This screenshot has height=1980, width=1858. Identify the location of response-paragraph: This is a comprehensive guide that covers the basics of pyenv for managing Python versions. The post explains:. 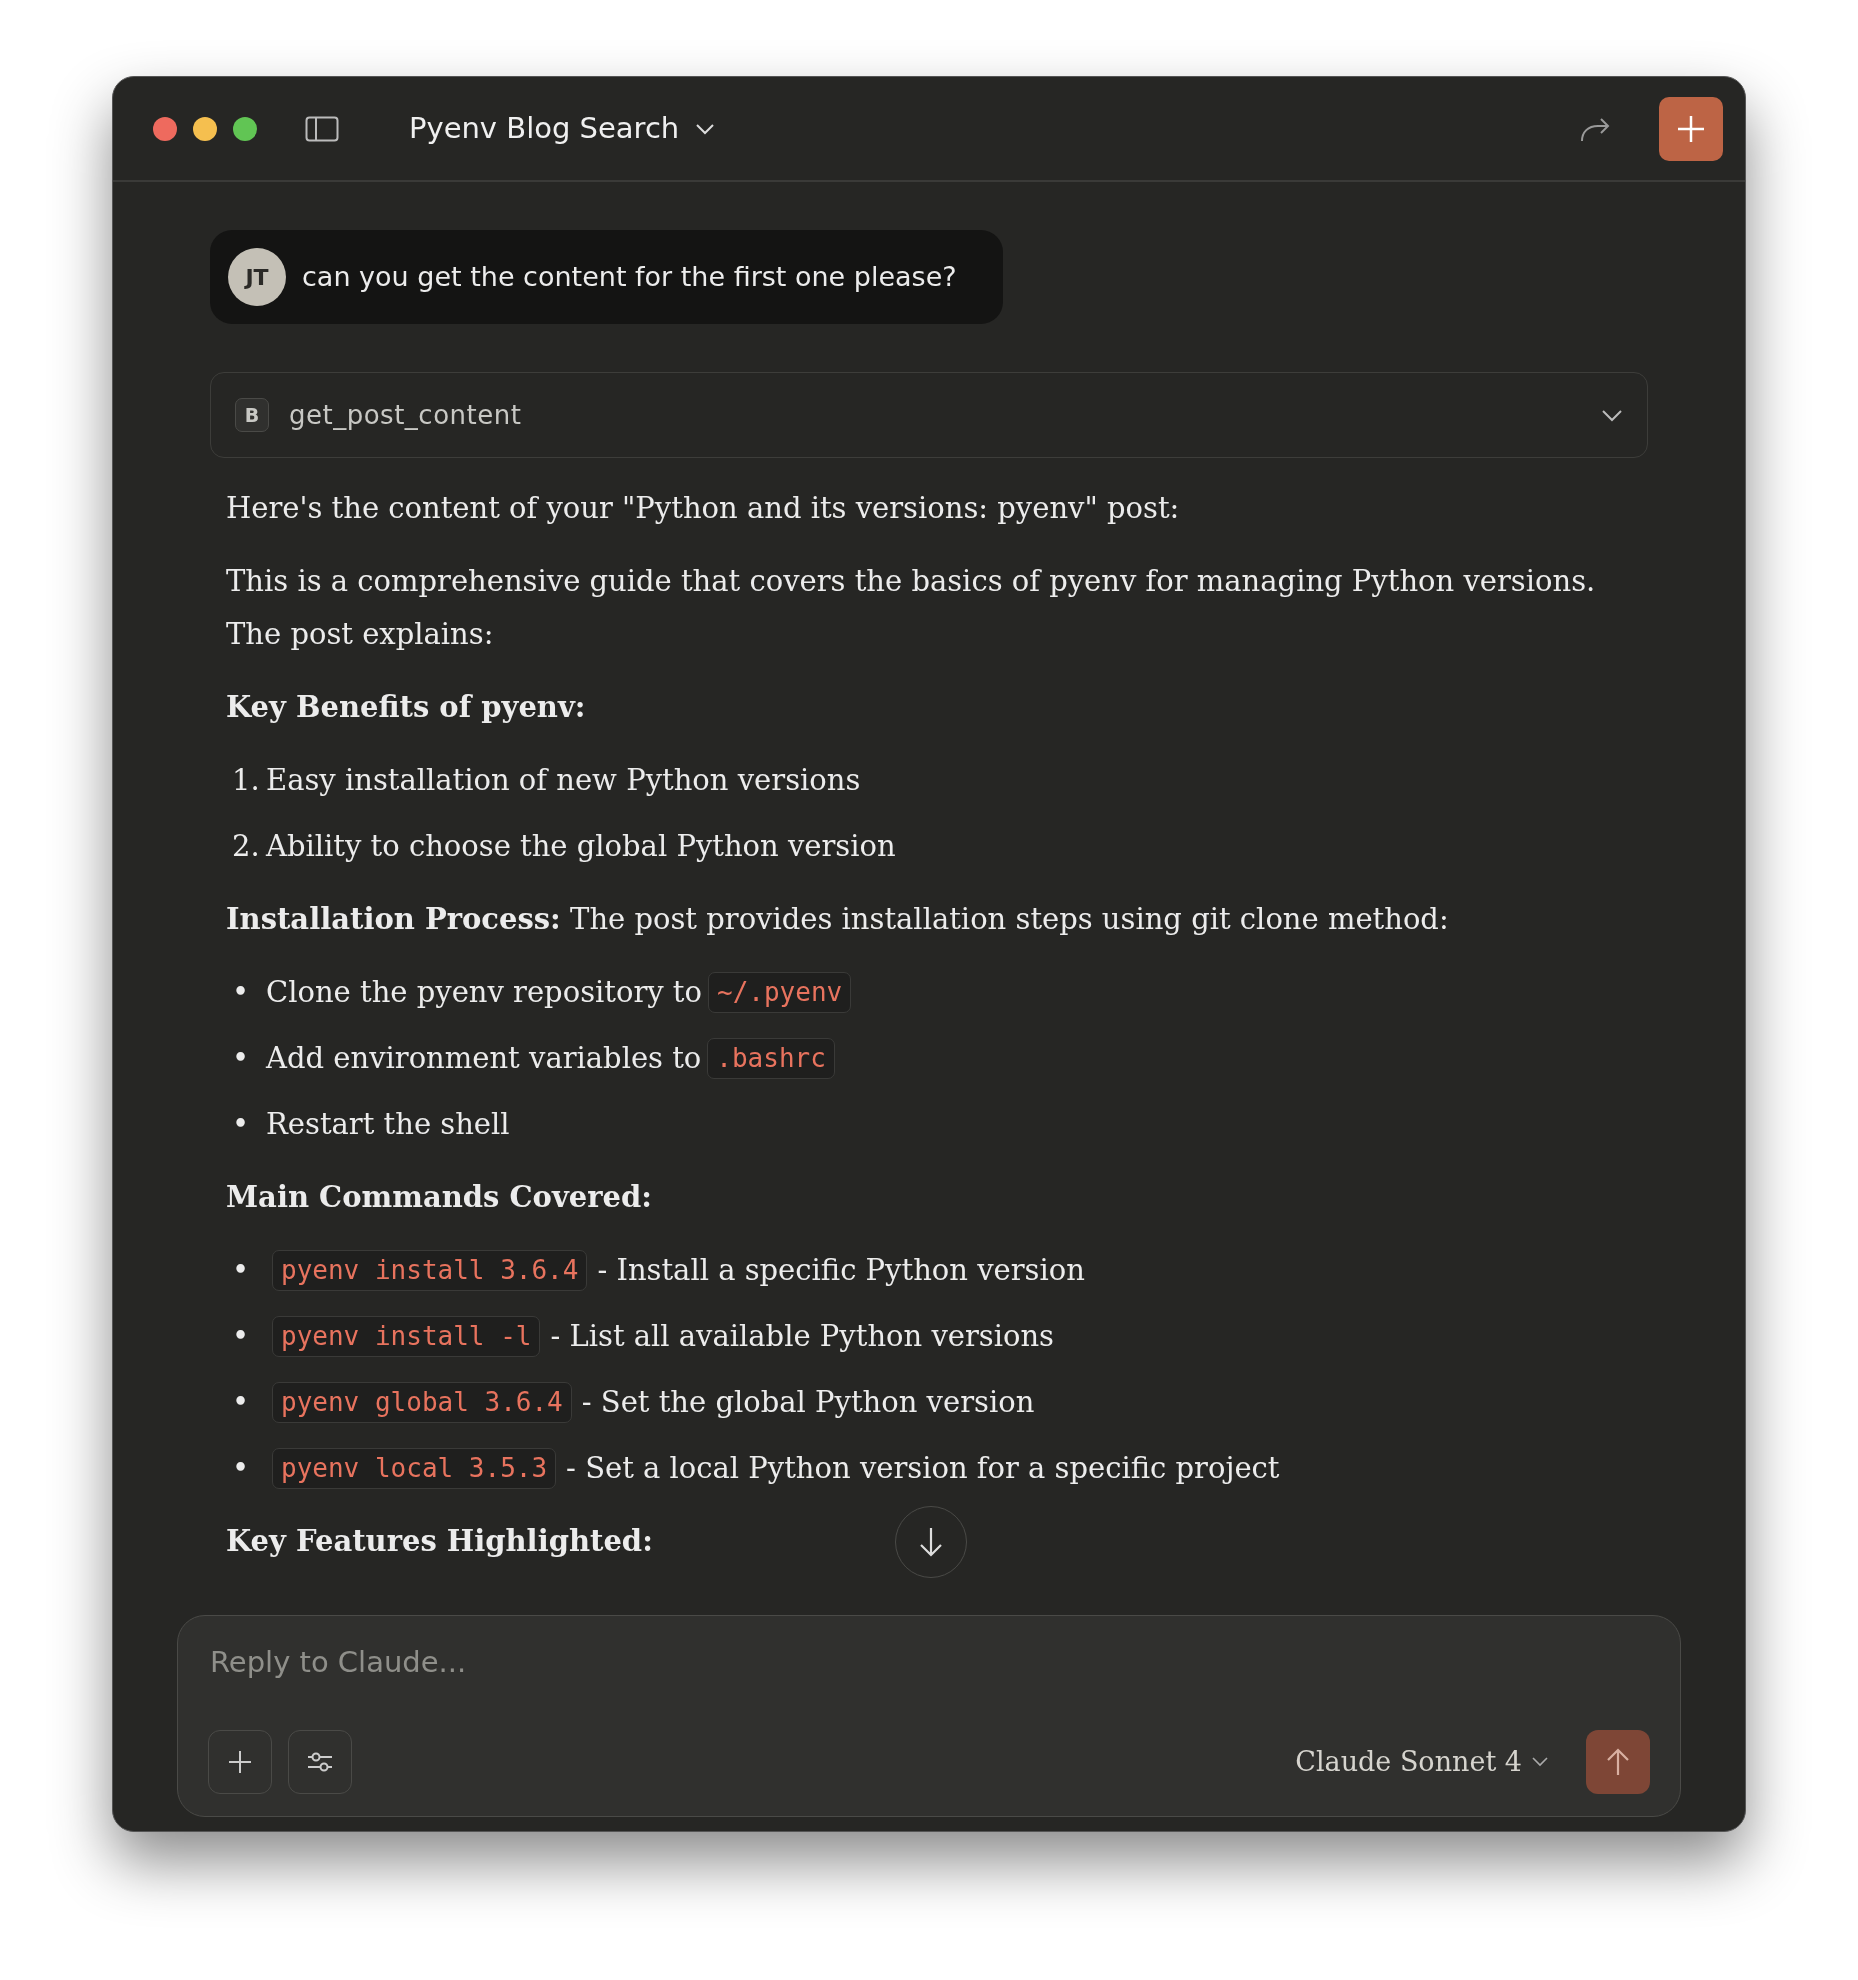
(911, 608).